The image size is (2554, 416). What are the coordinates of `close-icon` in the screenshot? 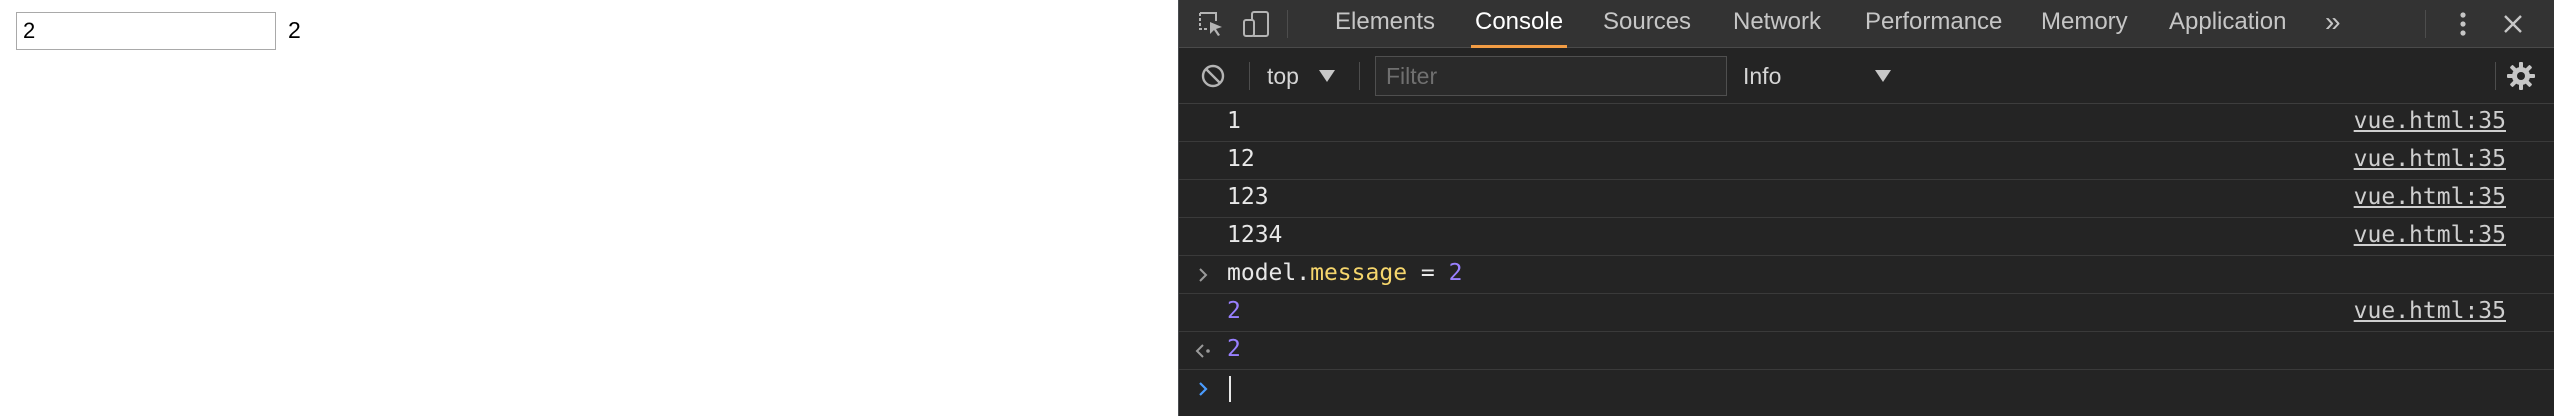 It's located at (2513, 24).